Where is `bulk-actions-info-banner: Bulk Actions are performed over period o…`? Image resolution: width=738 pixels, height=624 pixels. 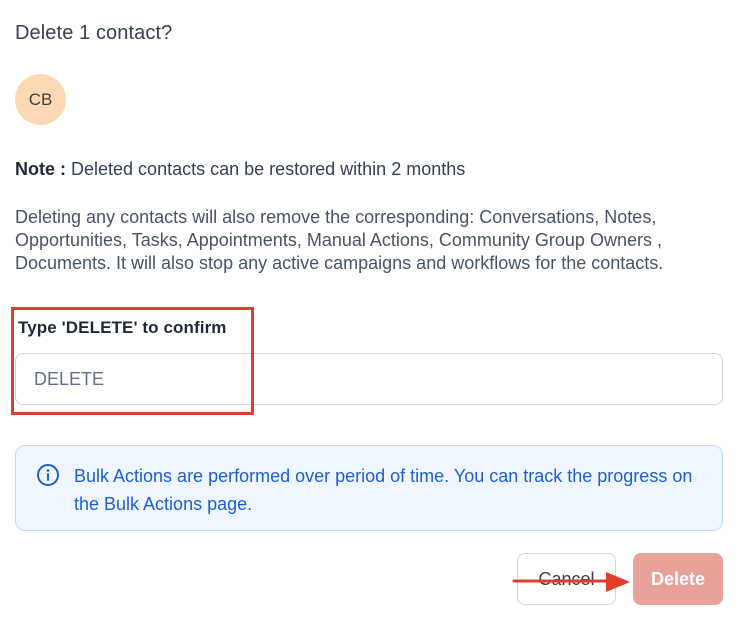
bulk-actions-info-banner: Bulk Actions are performed over period o… is located at coordinates (369, 488).